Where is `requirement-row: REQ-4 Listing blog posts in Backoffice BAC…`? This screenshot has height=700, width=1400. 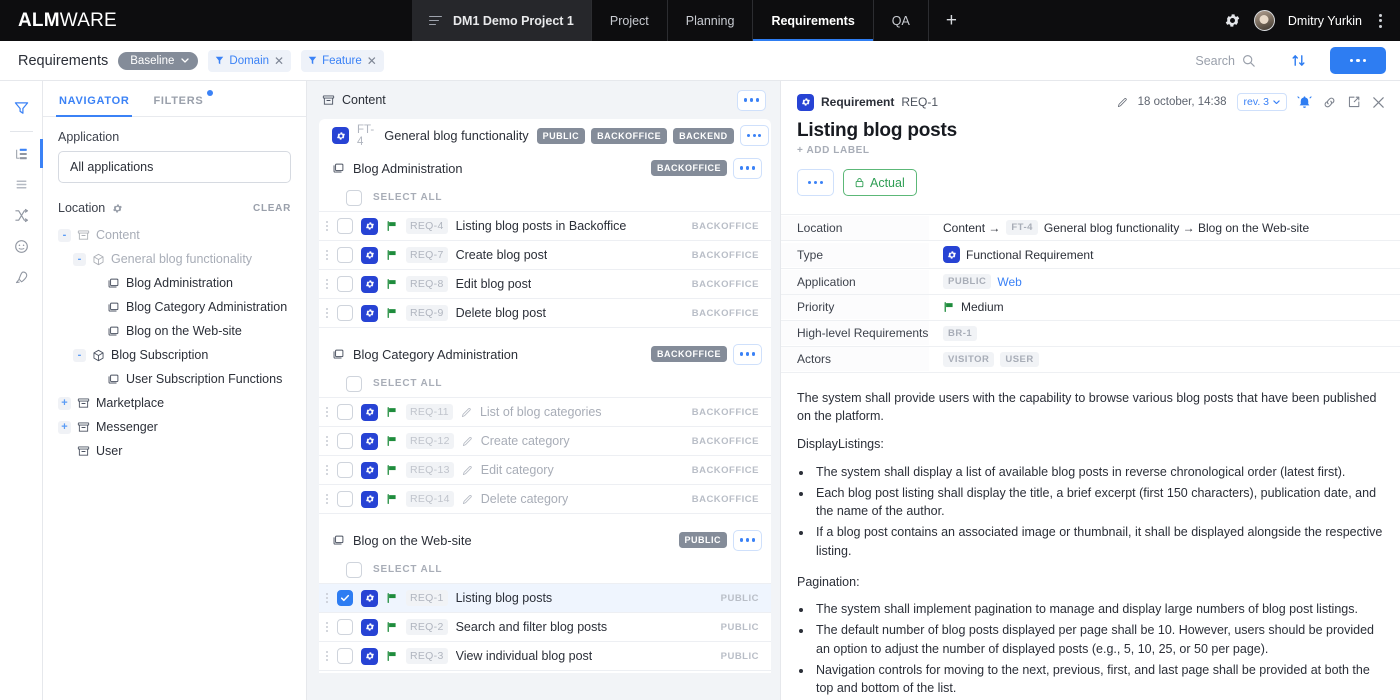 requirement-row: REQ-4 Listing blog posts in Backoffice BAC… is located at coordinates (545, 226).